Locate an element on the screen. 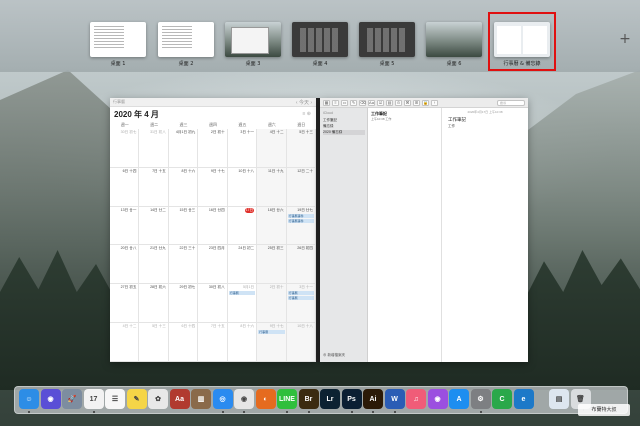 Image resolution: width=640 pixels, height=426 pixels. notes-toolbar-button: Aa is located at coordinates (371, 102).